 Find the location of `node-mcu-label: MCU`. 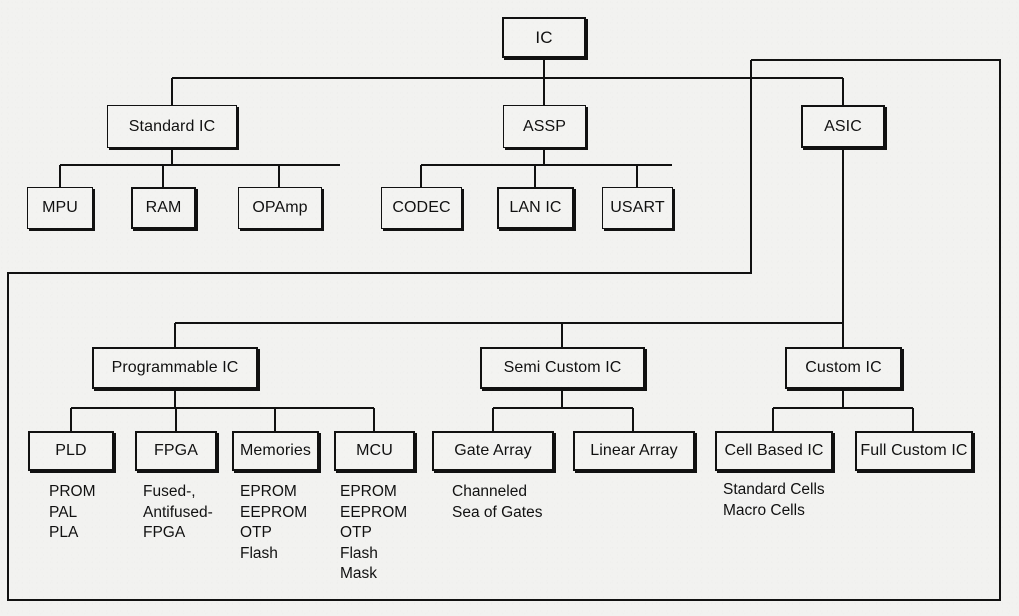

node-mcu-label: MCU is located at coordinates (374, 450).